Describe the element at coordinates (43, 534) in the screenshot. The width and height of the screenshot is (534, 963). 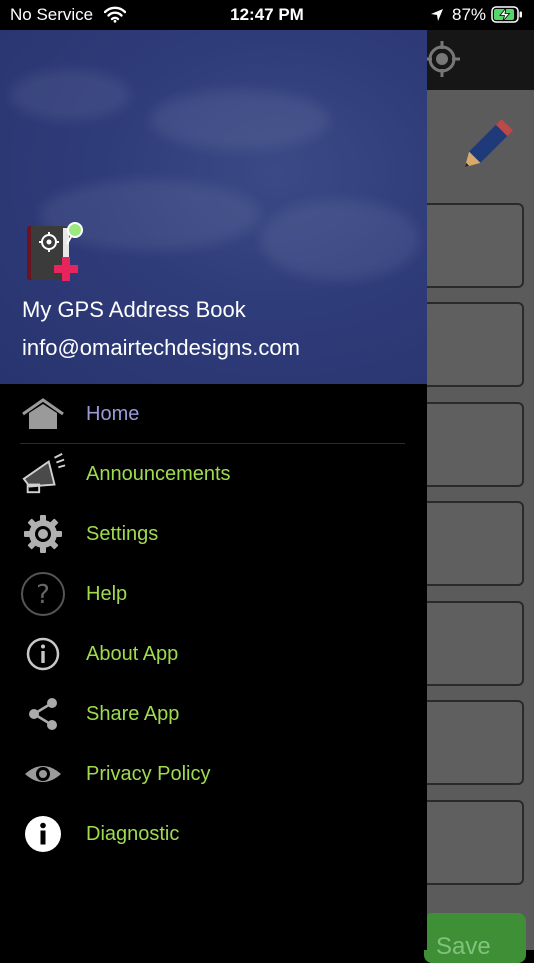
I see `gear-icon` at that location.